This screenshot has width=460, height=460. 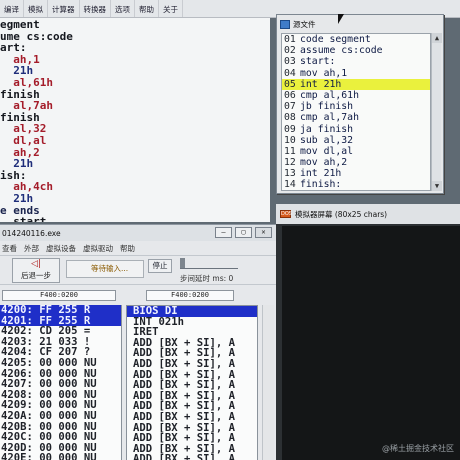 What do you see at coordinates (290, 140) in the screenshot?
I see `line-number: 10` at bounding box center [290, 140].